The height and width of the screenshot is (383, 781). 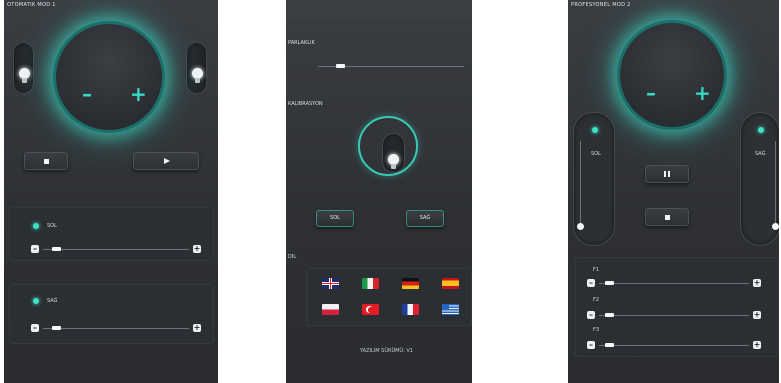 I want to click on screen-title: PROFESYONEL MOD 2, so click(x=601, y=5).